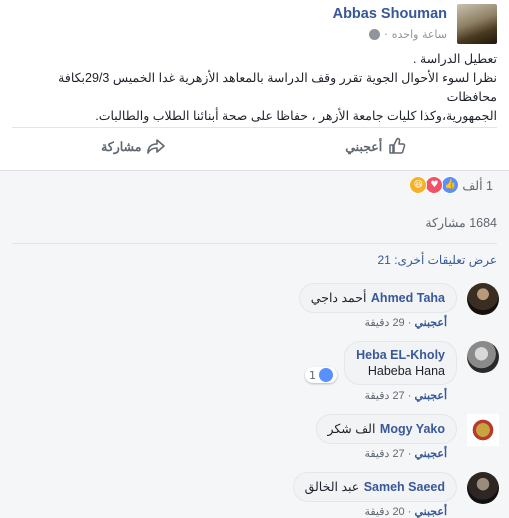 This screenshot has width=509, height=518. What do you see at coordinates (419, 34) in the screenshot?
I see `post-time: ساعة واحده` at bounding box center [419, 34].